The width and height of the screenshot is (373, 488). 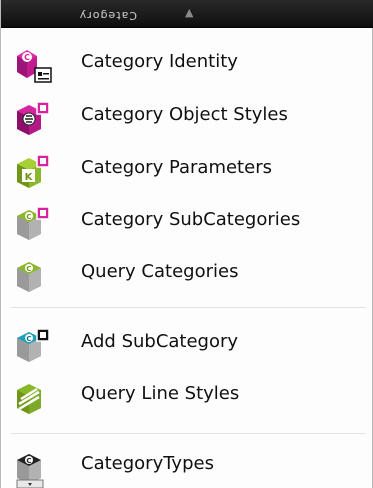 I want to click on menu-item-label: Category Parameters, so click(x=176, y=167).